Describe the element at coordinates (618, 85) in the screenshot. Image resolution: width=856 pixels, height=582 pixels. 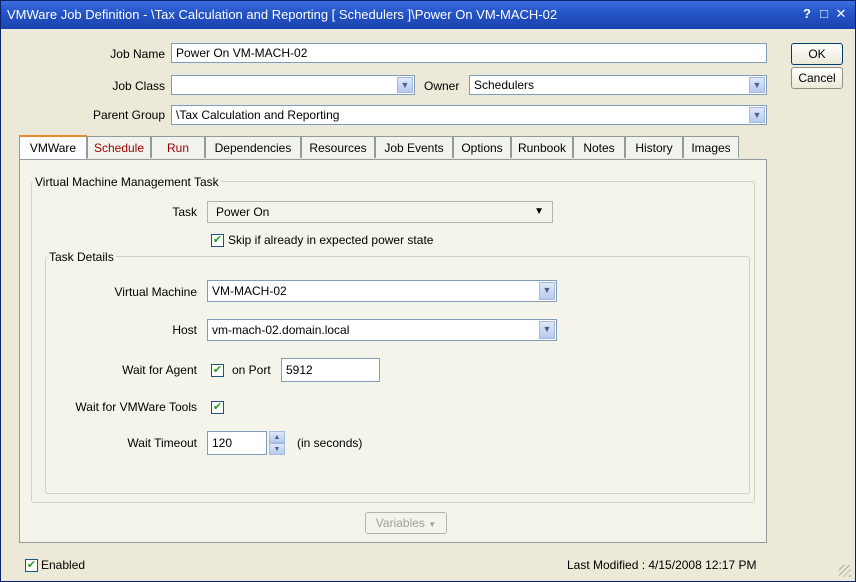
I see `owner-select: Schedulers ▼` at that location.